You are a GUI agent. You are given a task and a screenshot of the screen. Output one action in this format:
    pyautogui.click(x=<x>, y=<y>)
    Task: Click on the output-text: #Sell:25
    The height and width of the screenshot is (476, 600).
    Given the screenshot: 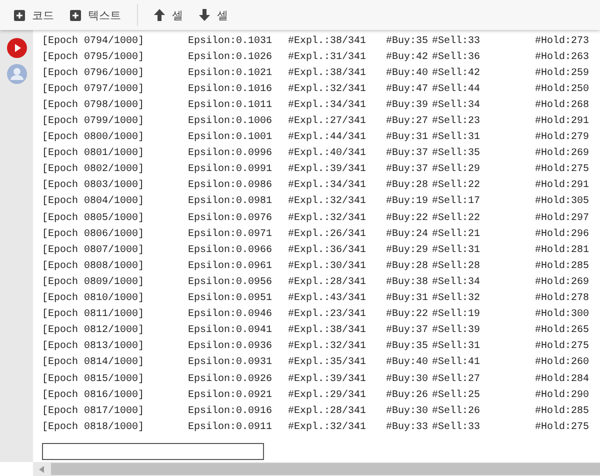 What is the action you would take?
    pyautogui.click(x=456, y=395)
    